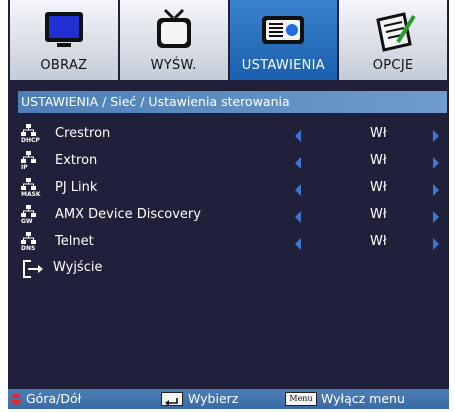 The height and width of the screenshot is (412, 455). I want to click on tab-opcje: OPCJE, so click(393, 40).